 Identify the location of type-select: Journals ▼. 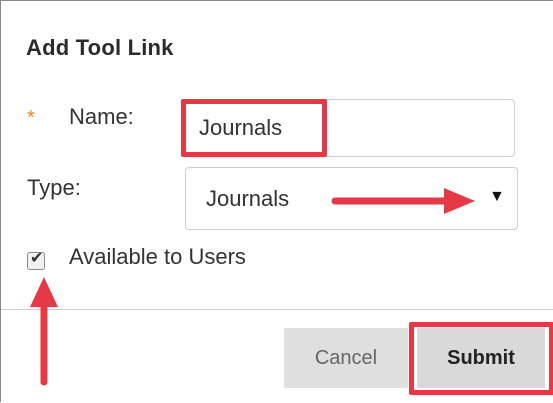
(351, 198).